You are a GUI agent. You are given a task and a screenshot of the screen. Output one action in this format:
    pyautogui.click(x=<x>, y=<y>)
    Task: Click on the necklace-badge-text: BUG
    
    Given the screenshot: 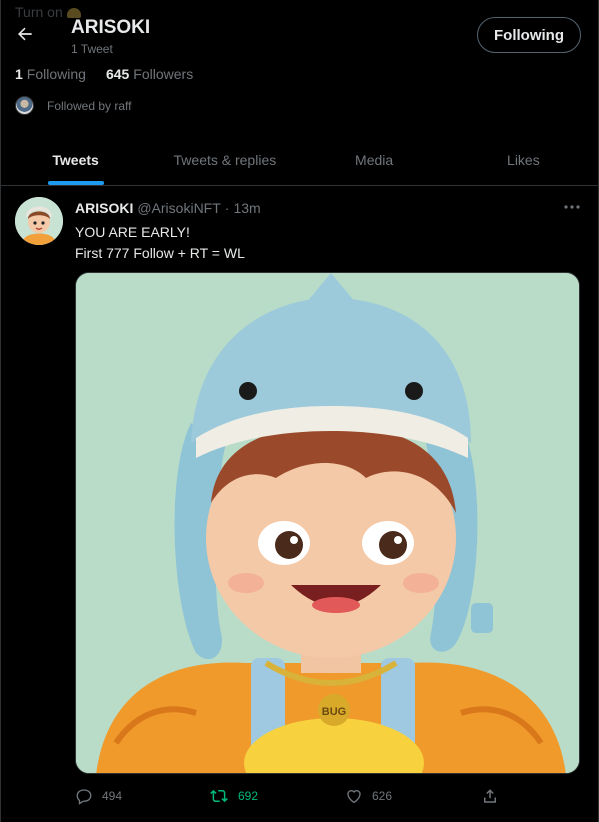 What is the action you would take?
    pyautogui.click(x=334, y=712)
    